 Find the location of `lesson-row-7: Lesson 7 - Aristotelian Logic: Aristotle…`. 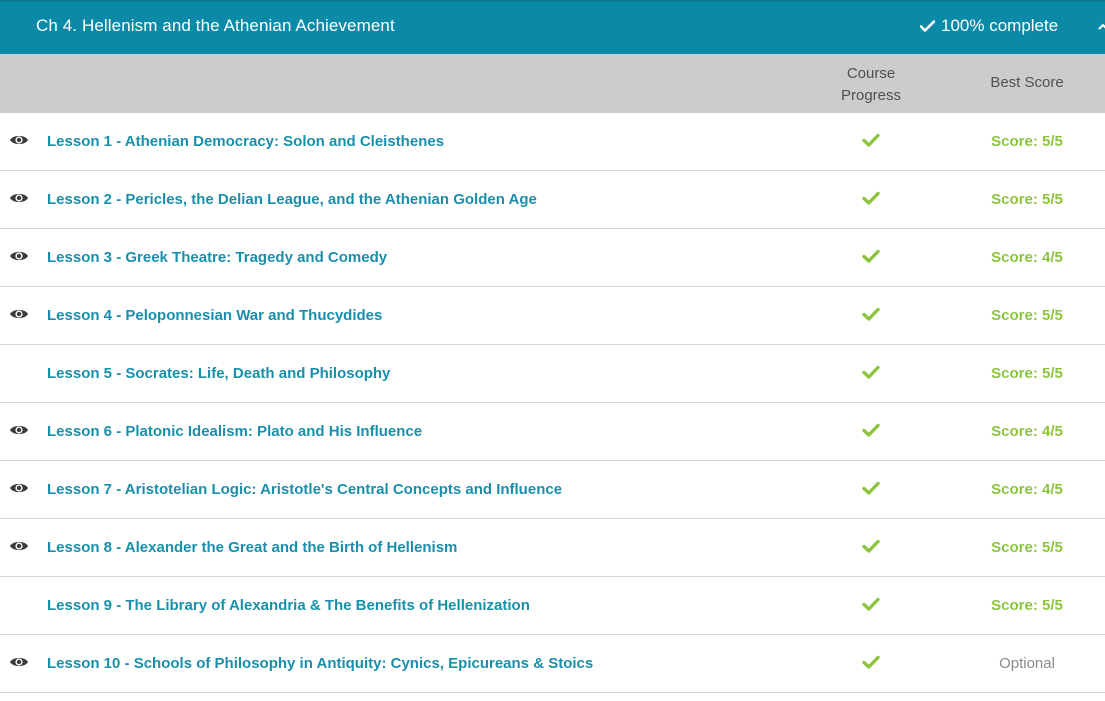

lesson-row-7: Lesson 7 - Aristotelian Logic: Aristotle… is located at coordinates (552, 490).